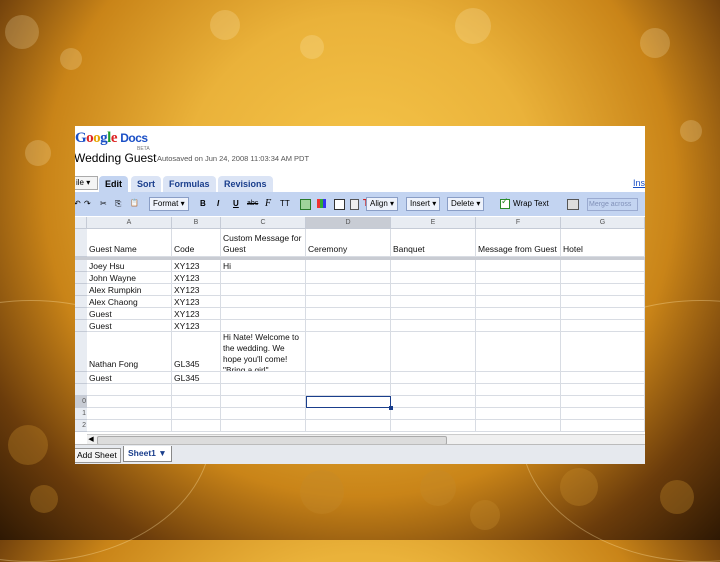 This screenshot has width=720, height=562. Describe the element at coordinates (129, 352) in the screenshot. I see `table-cell: Nathan Fong` at that location.